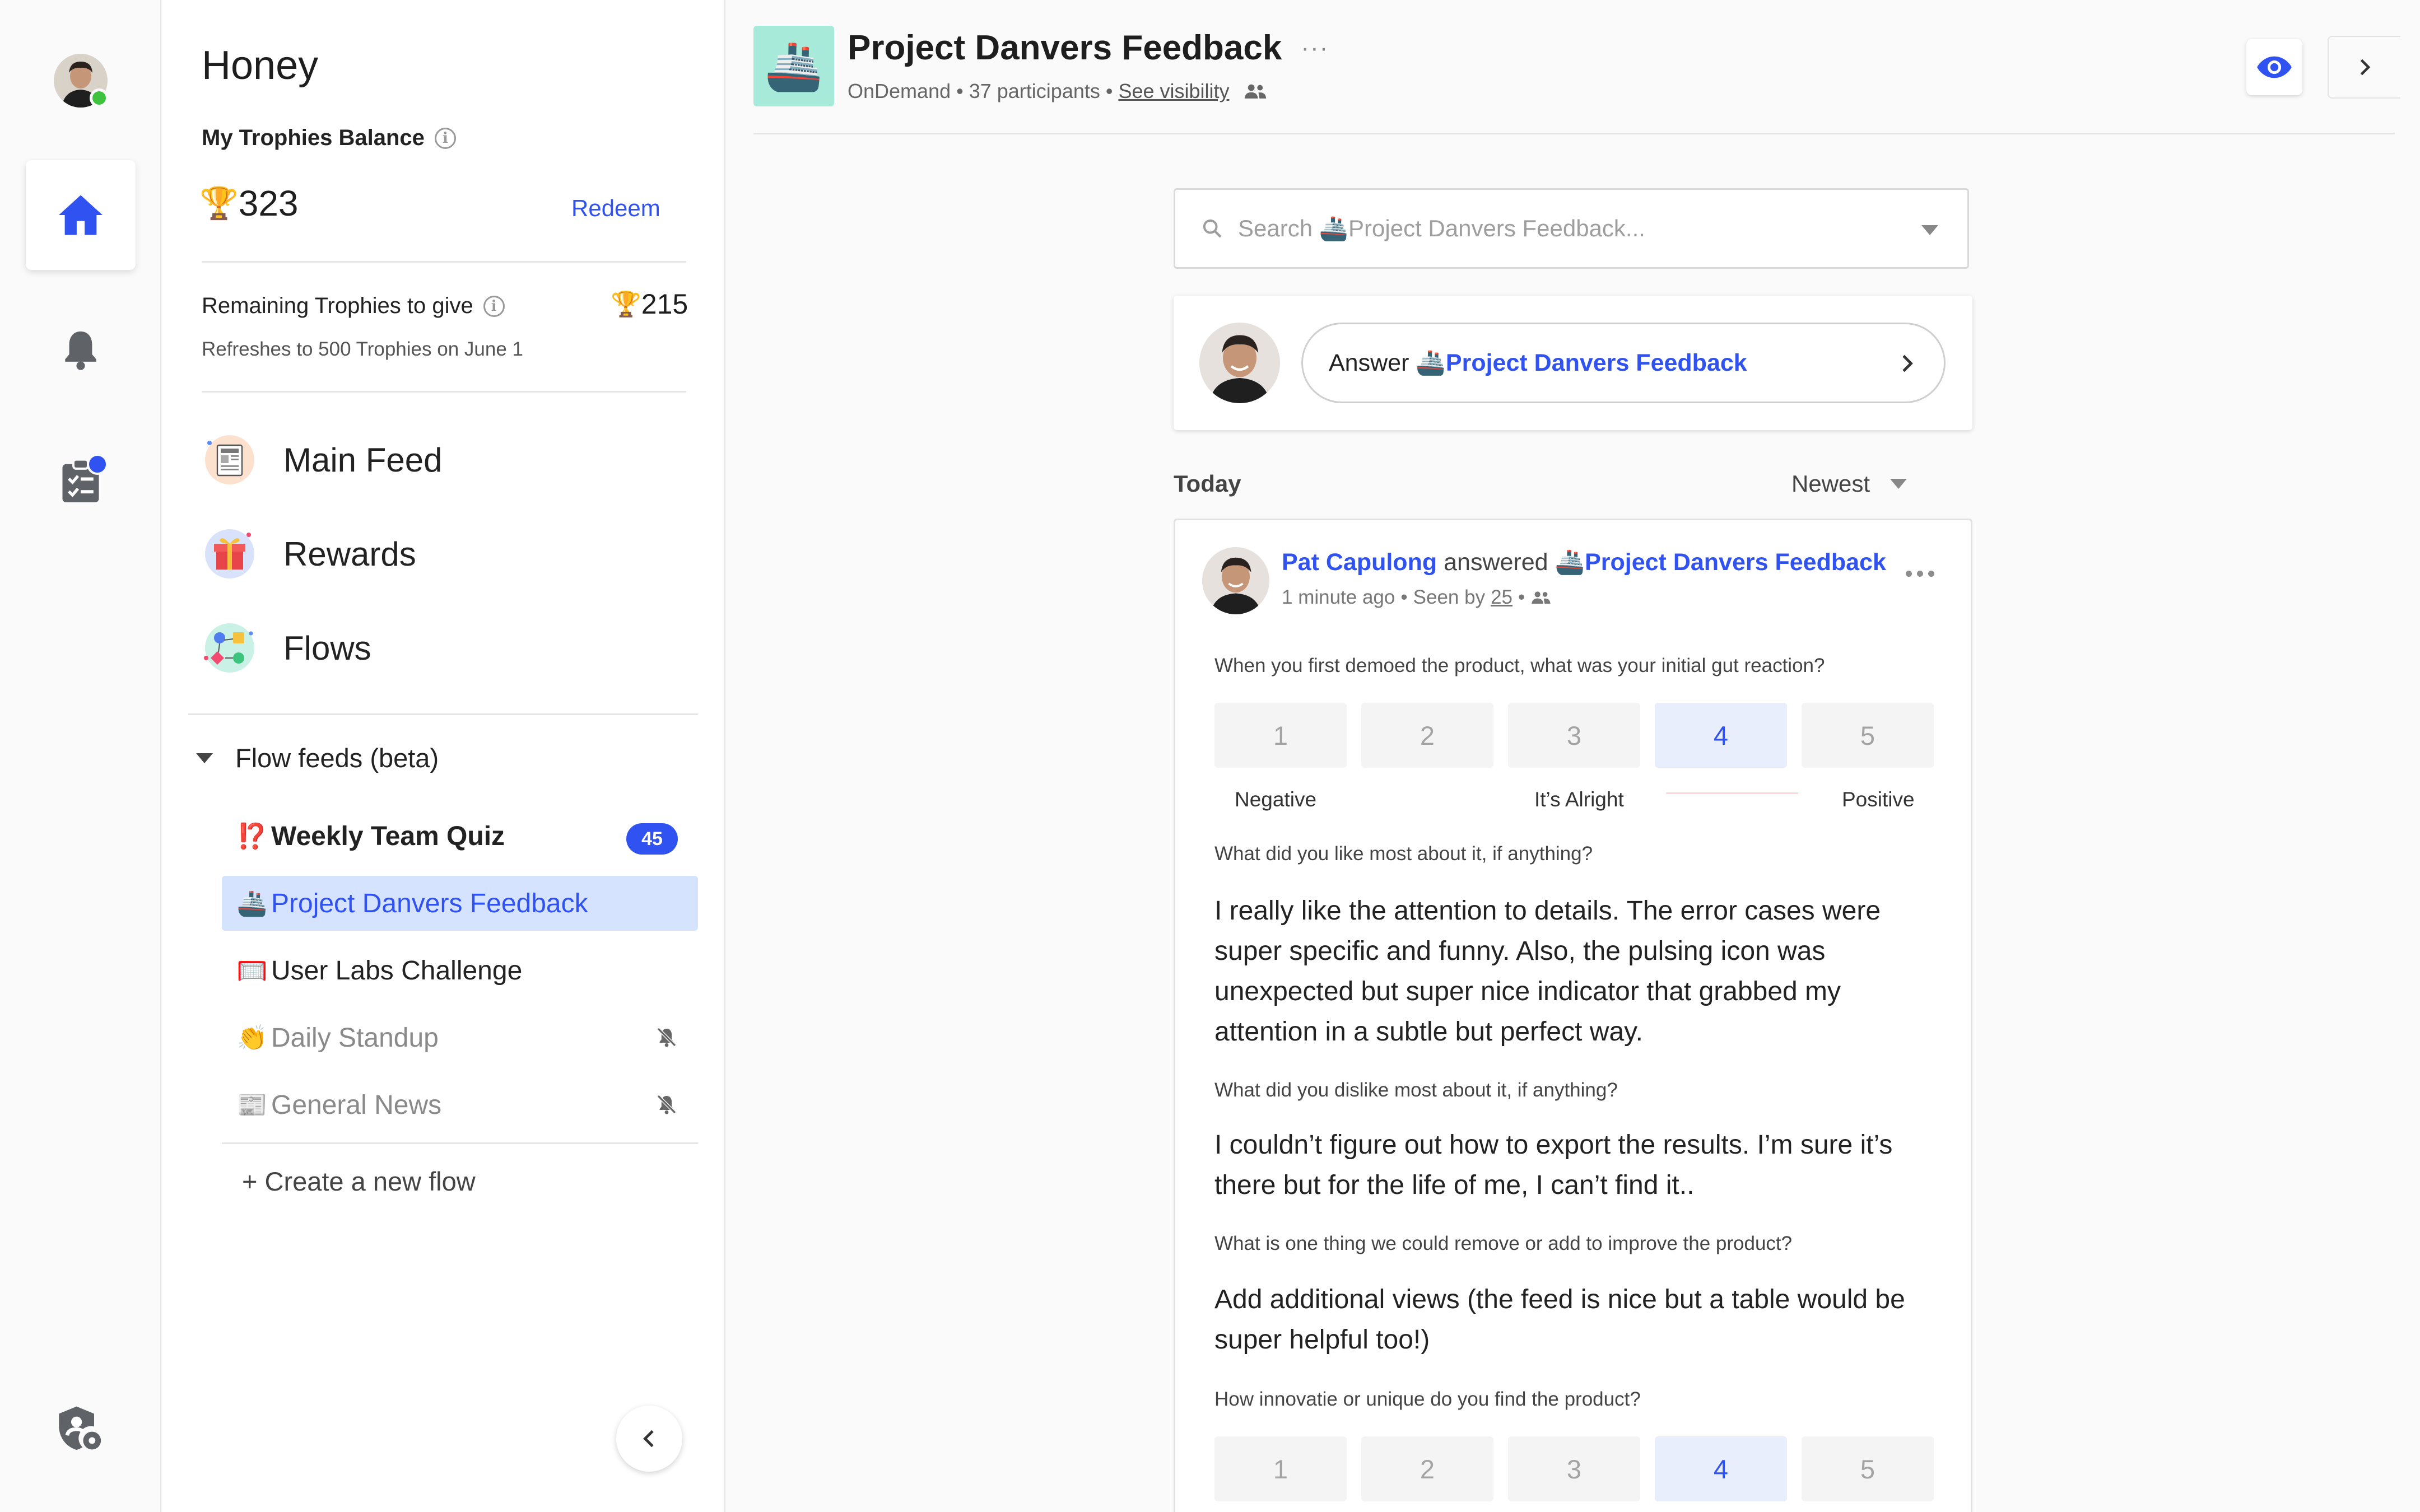 Image resolution: width=2420 pixels, height=1512 pixels. Describe the element at coordinates (1920, 574) in the screenshot. I see `post-more-options-icon` at that location.